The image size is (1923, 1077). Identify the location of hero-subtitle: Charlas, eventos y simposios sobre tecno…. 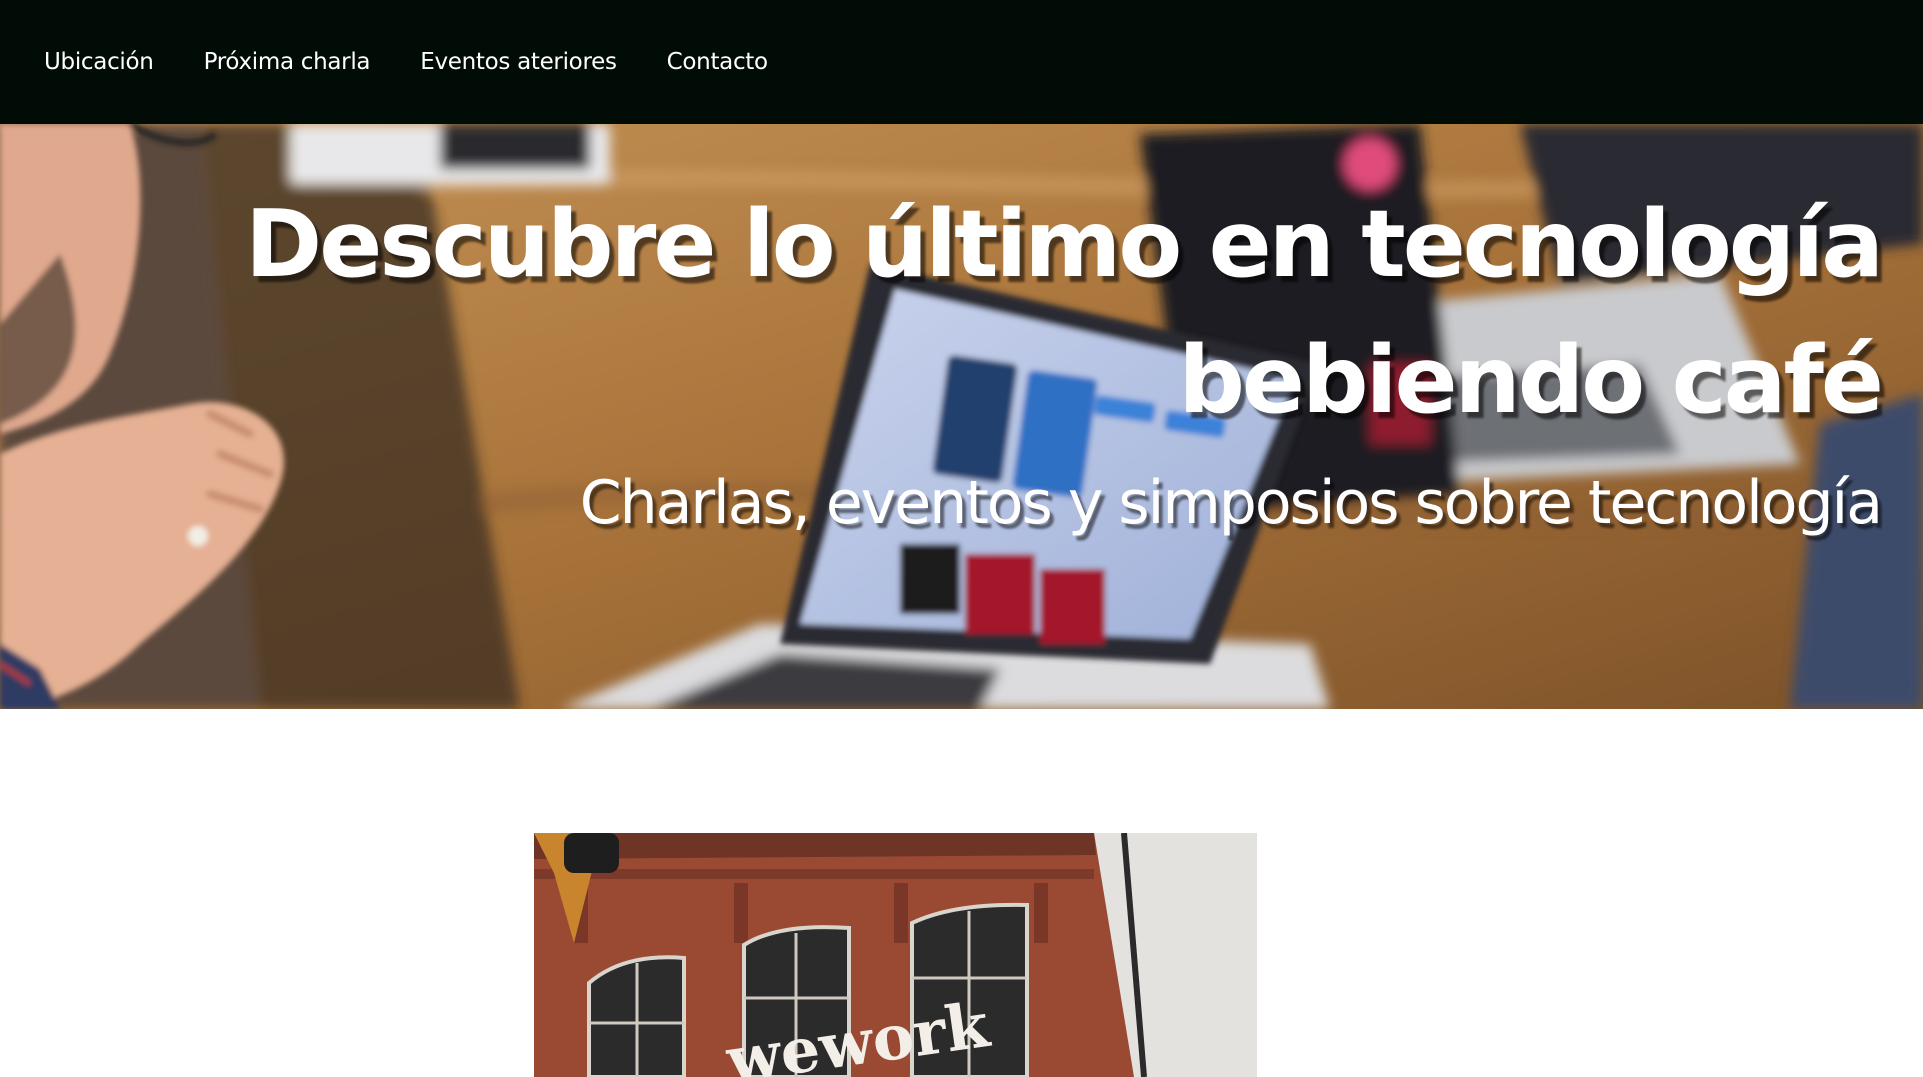
(1231, 503).